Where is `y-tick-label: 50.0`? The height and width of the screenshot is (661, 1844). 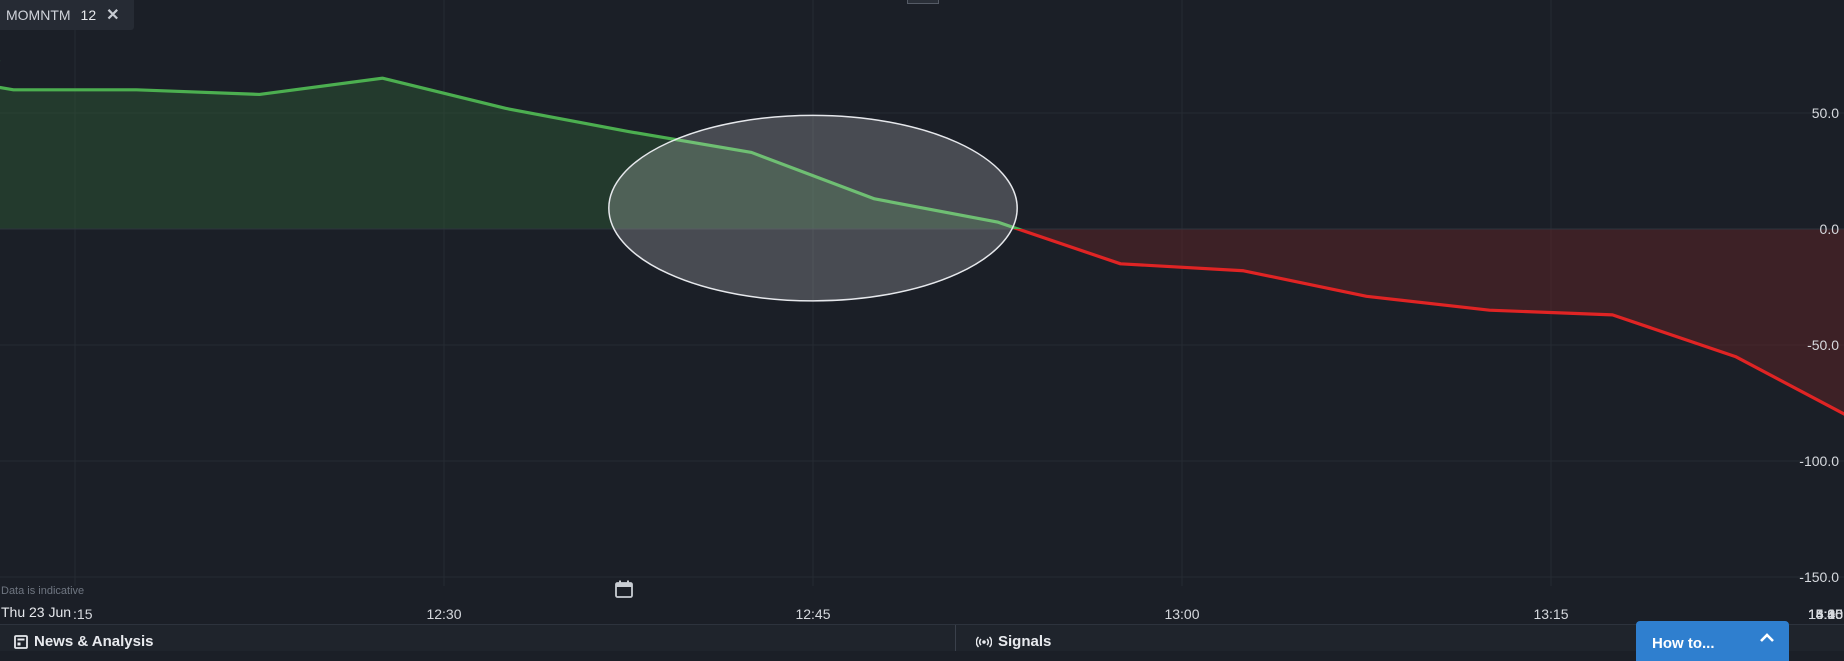
y-tick-label: 50.0 is located at coordinates (1825, 113).